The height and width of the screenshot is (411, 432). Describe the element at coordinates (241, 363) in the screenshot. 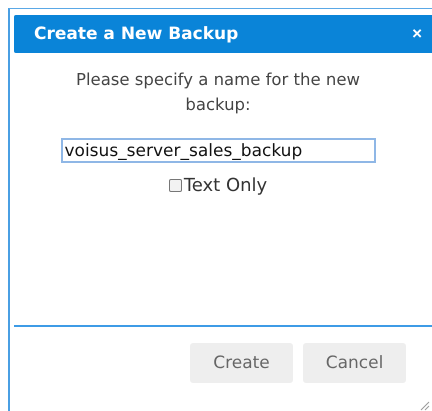

I see `create-button: Create` at that location.